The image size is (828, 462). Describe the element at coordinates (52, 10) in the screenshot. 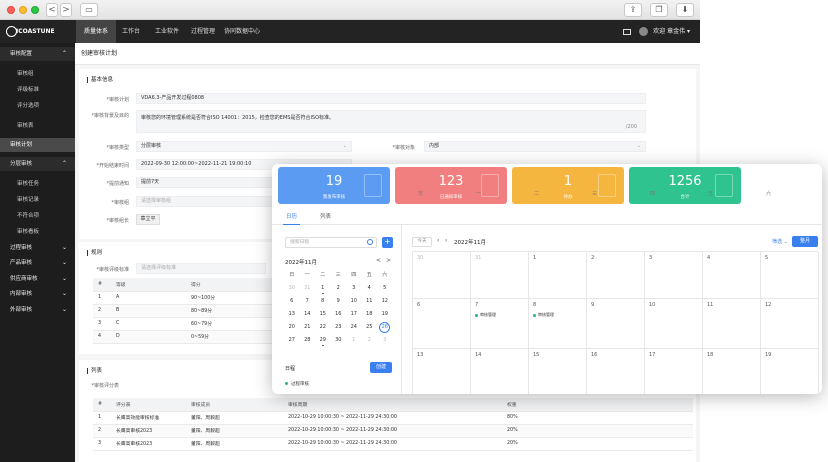

I see `back-button: <` at that location.